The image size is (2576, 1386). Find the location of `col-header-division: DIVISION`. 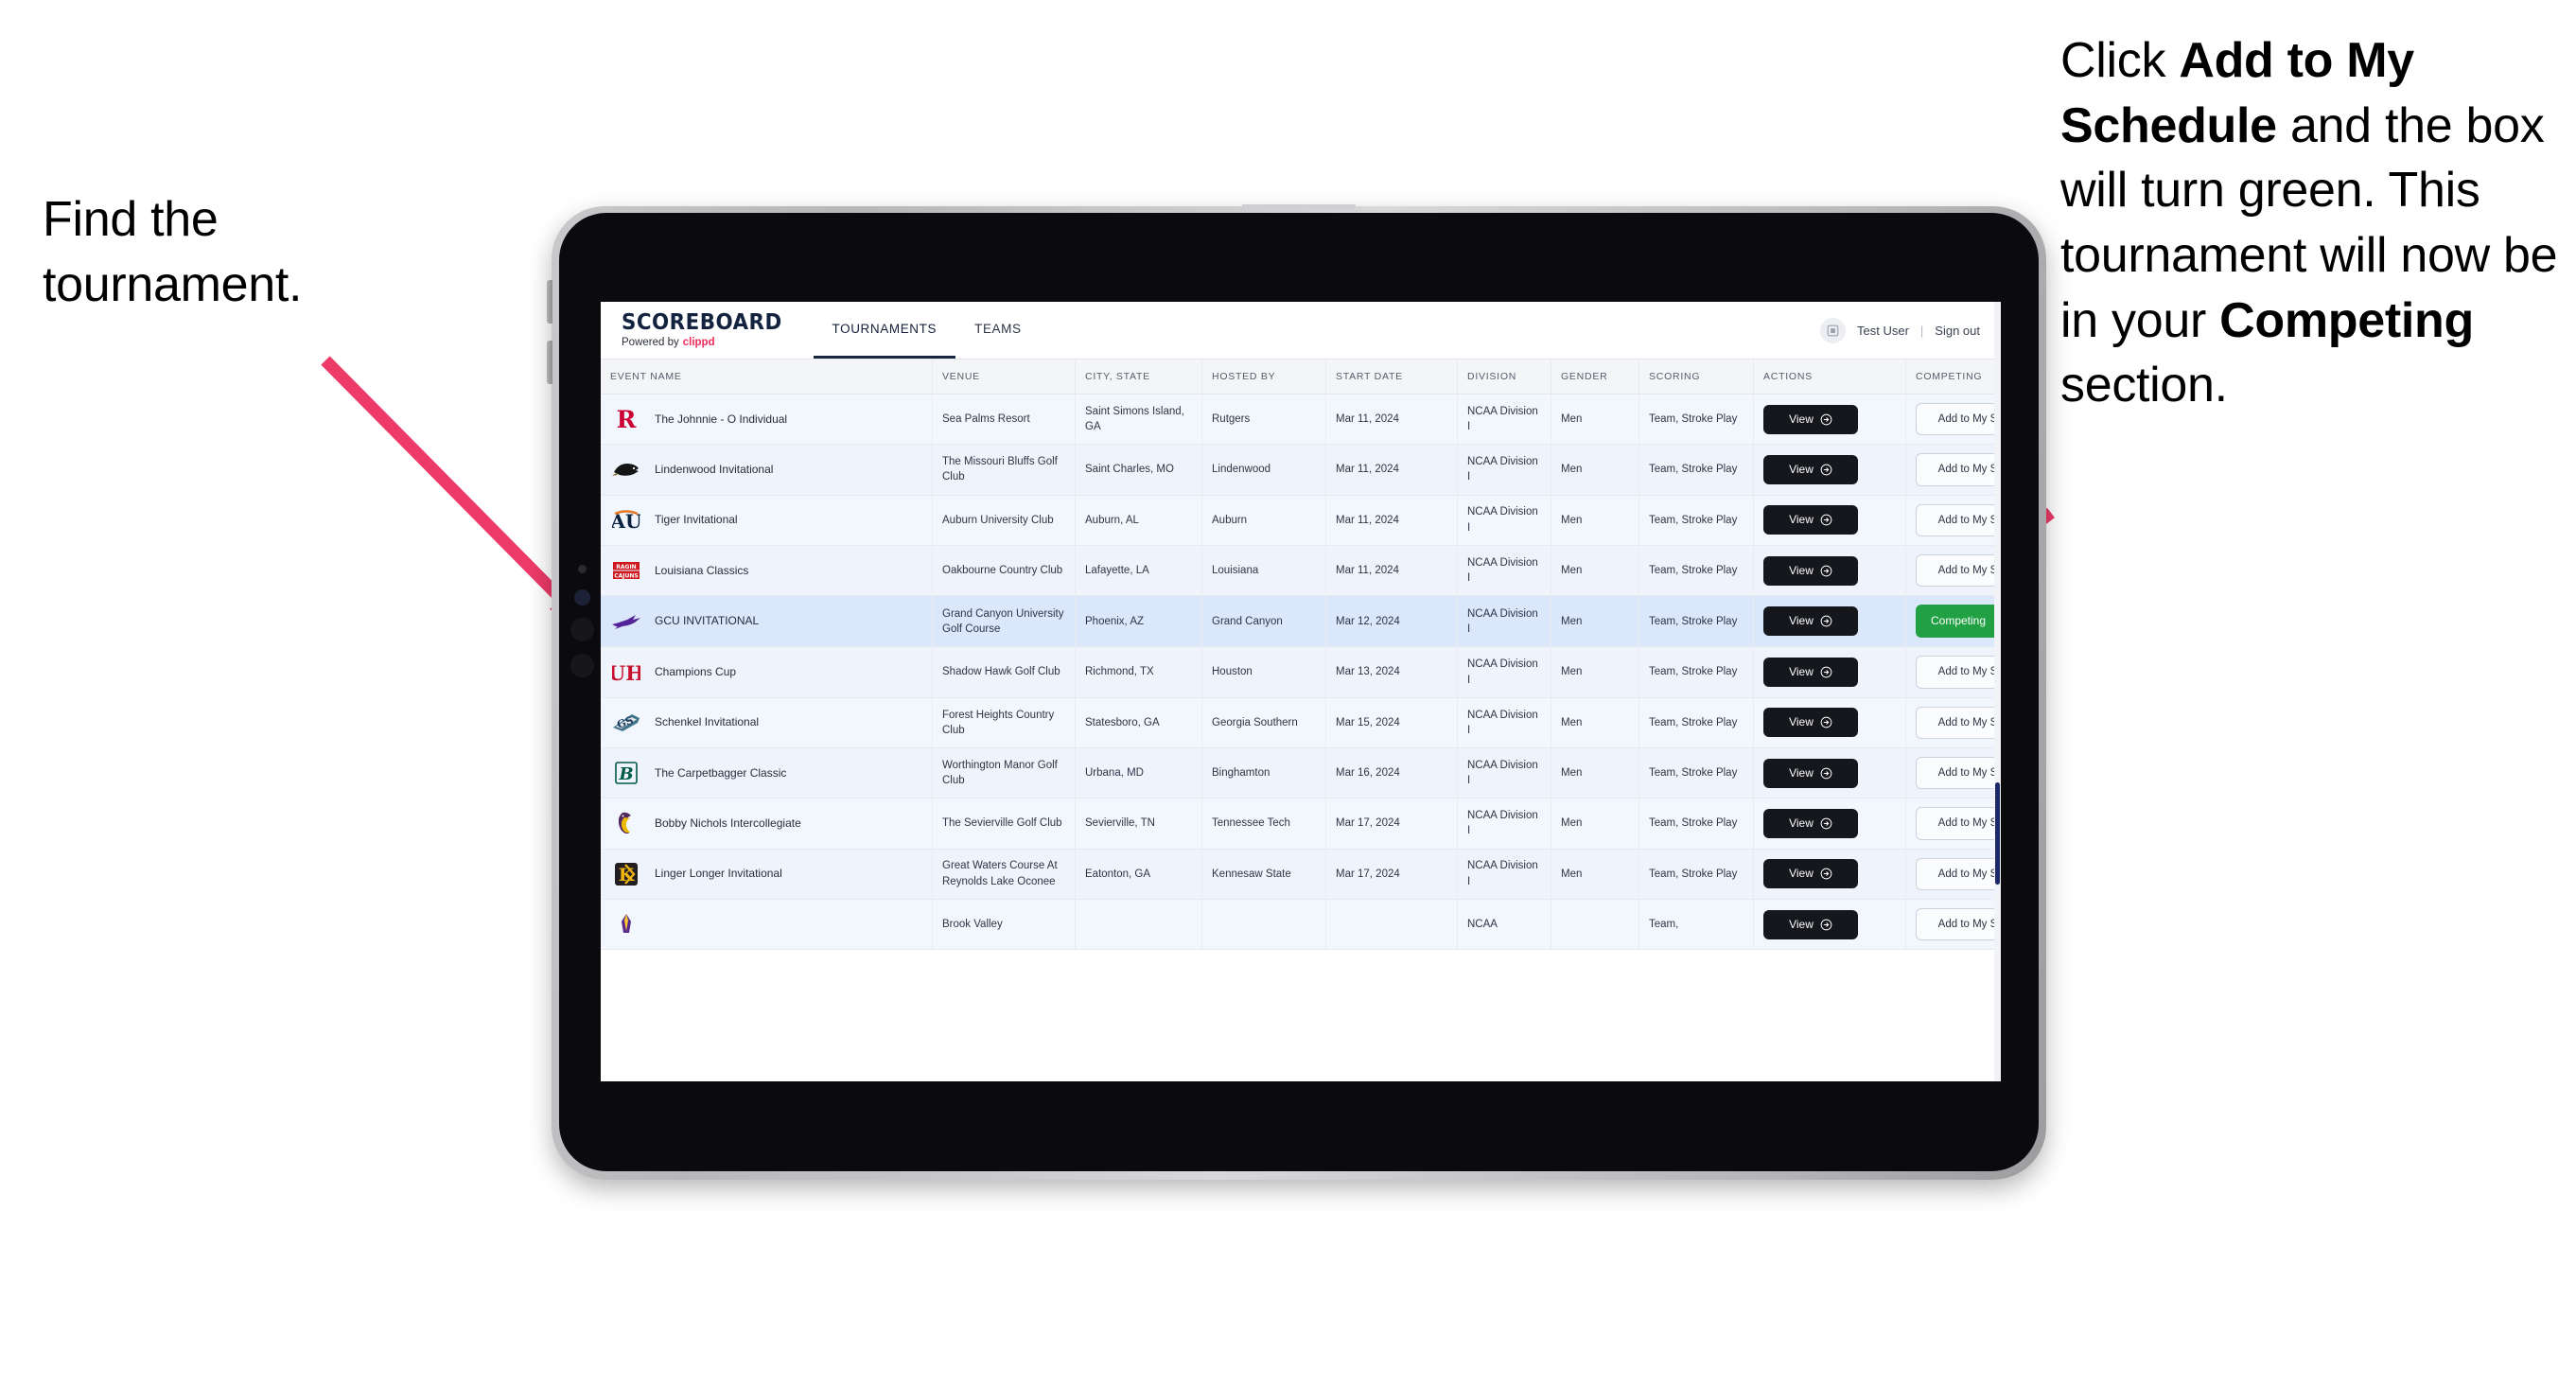

col-header-division: DIVISION is located at coordinates (1504, 377).